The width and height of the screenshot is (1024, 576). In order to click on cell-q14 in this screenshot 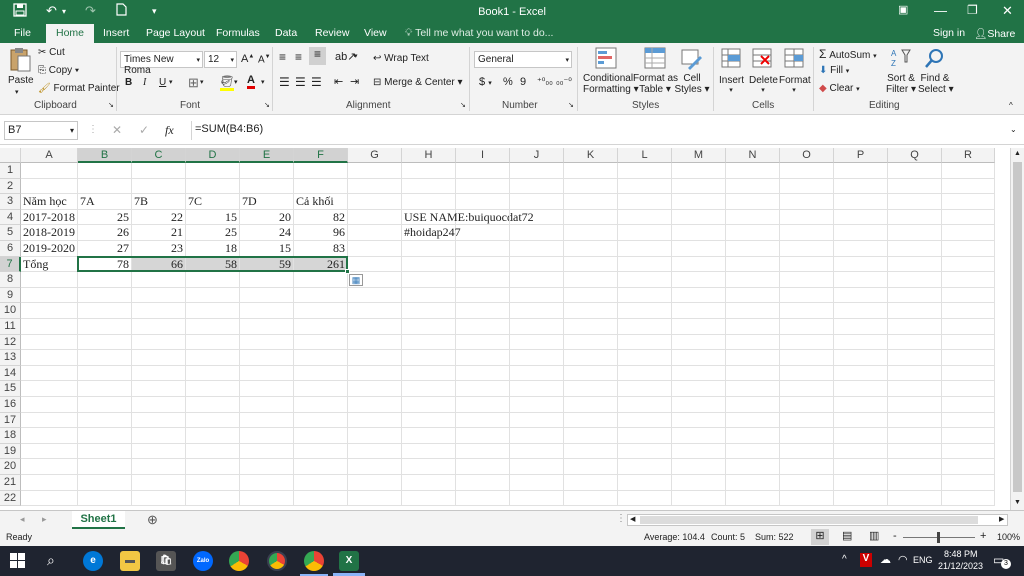, I will do `click(915, 373)`.